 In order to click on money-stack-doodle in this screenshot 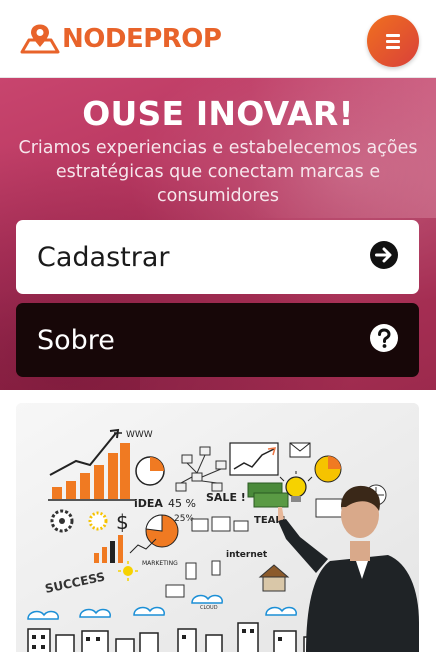, I will do `click(268, 495)`.